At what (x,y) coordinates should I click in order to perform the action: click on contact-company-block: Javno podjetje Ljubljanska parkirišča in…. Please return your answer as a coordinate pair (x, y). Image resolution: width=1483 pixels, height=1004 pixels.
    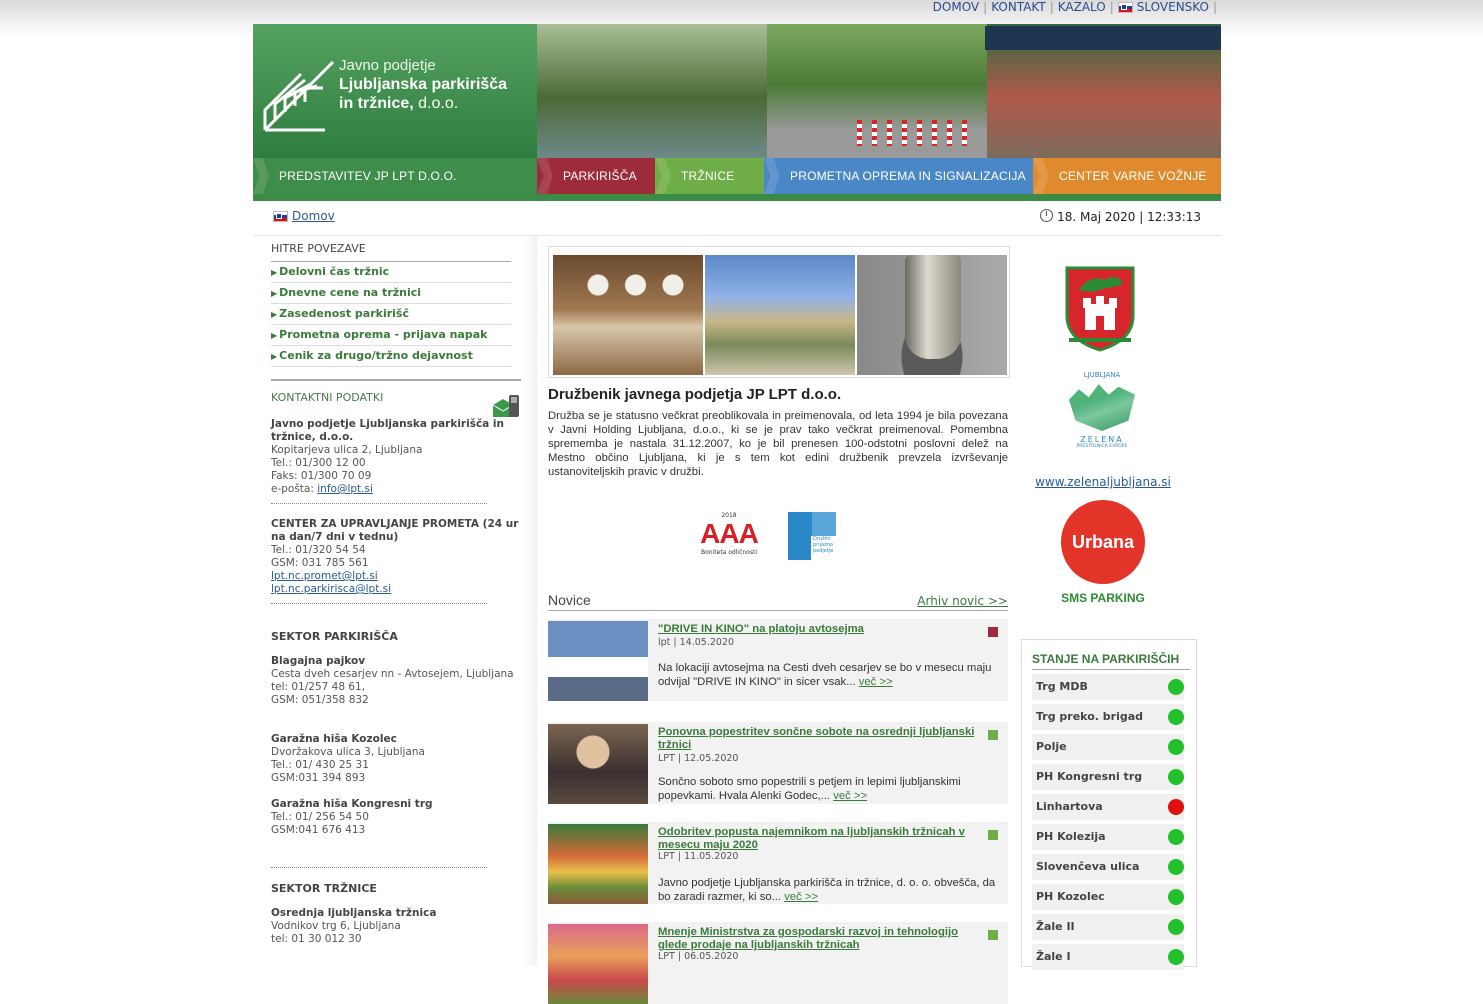
    Looking at the image, I should click on (387, 456).